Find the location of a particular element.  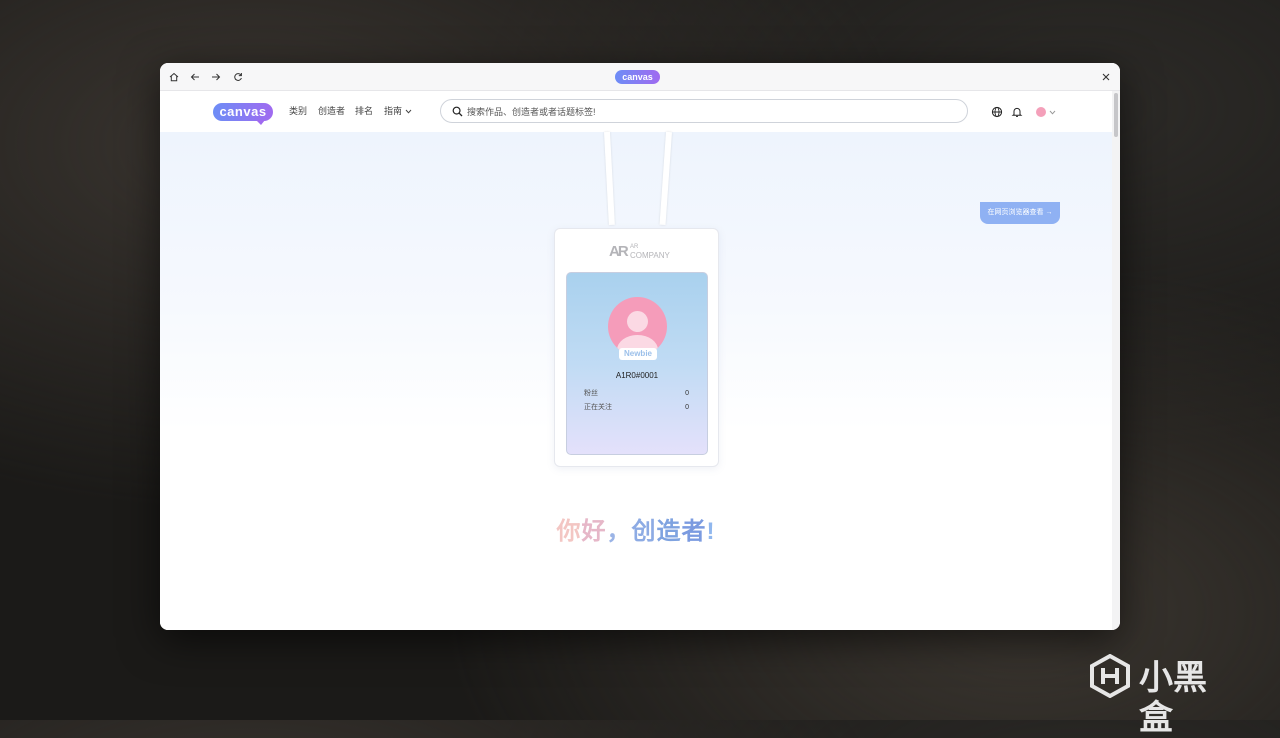

reload-icon is located at coordinates (237, 76).